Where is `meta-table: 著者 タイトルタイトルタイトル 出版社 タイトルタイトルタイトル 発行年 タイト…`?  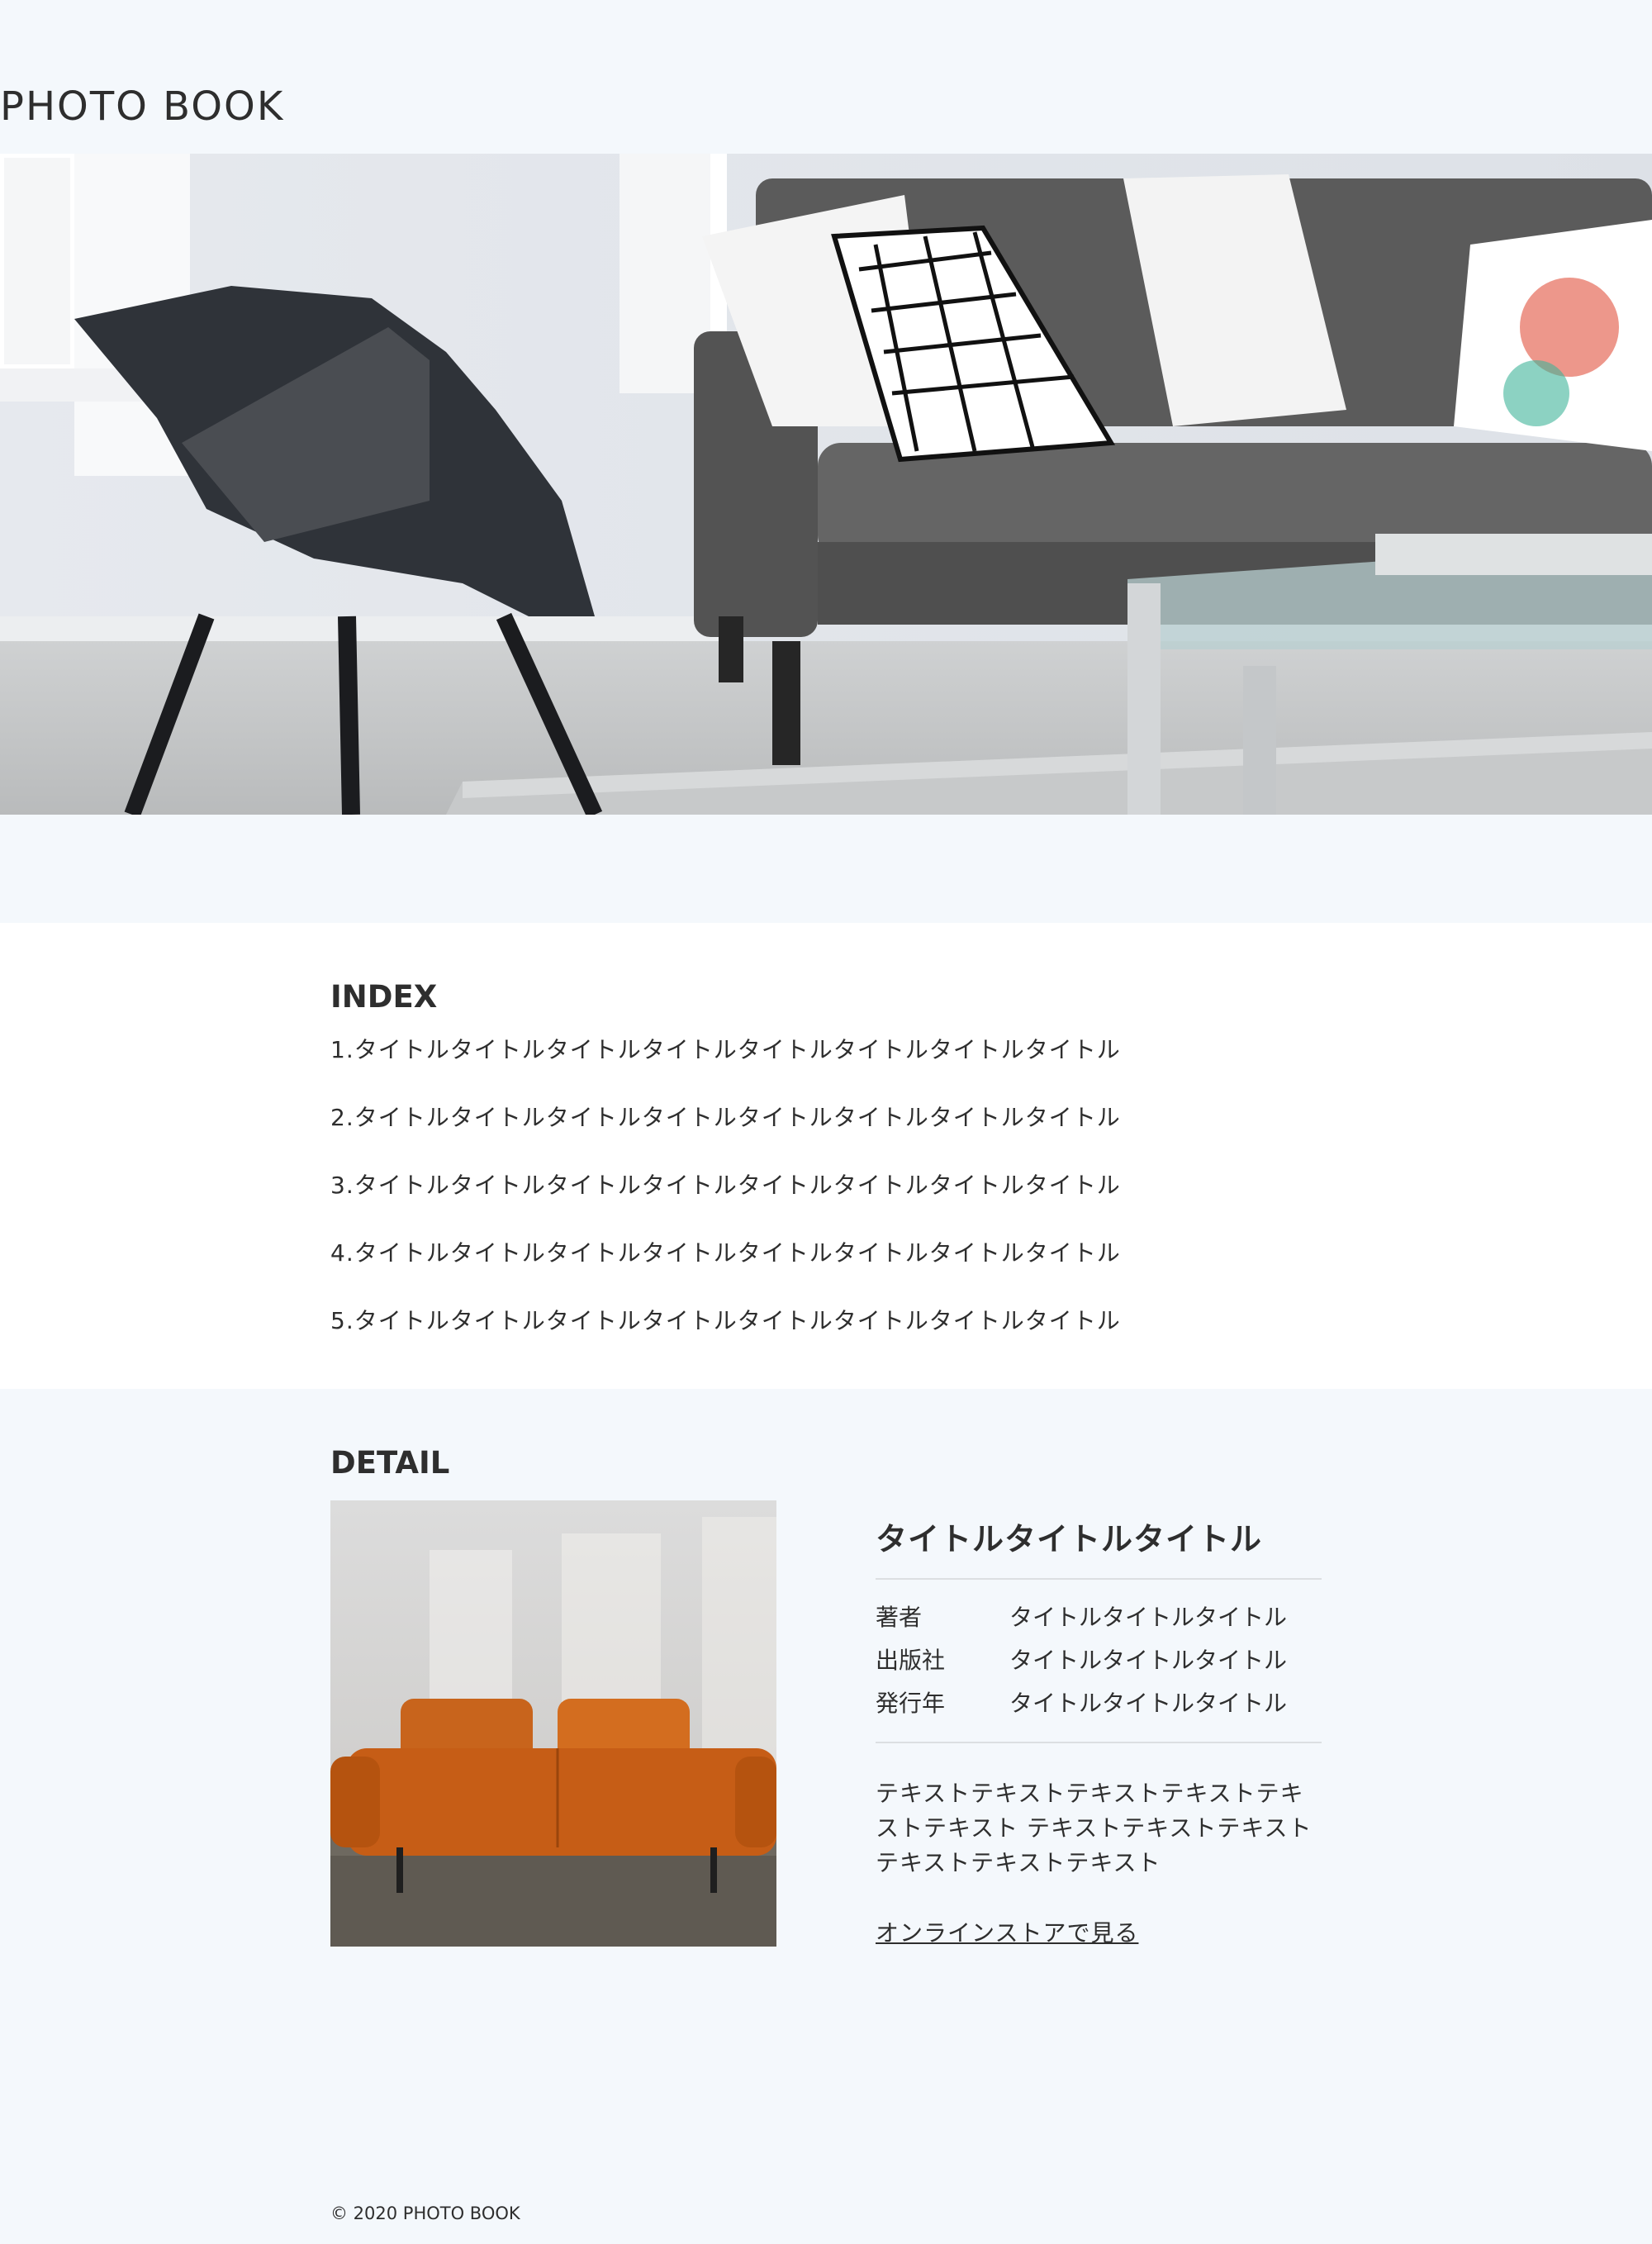 meta-table: 著者 タイトルタイトルタイトル 出版社 タイトルタイトルタイトル 発行年 タイト… is located at coordinates (1099, 1660).